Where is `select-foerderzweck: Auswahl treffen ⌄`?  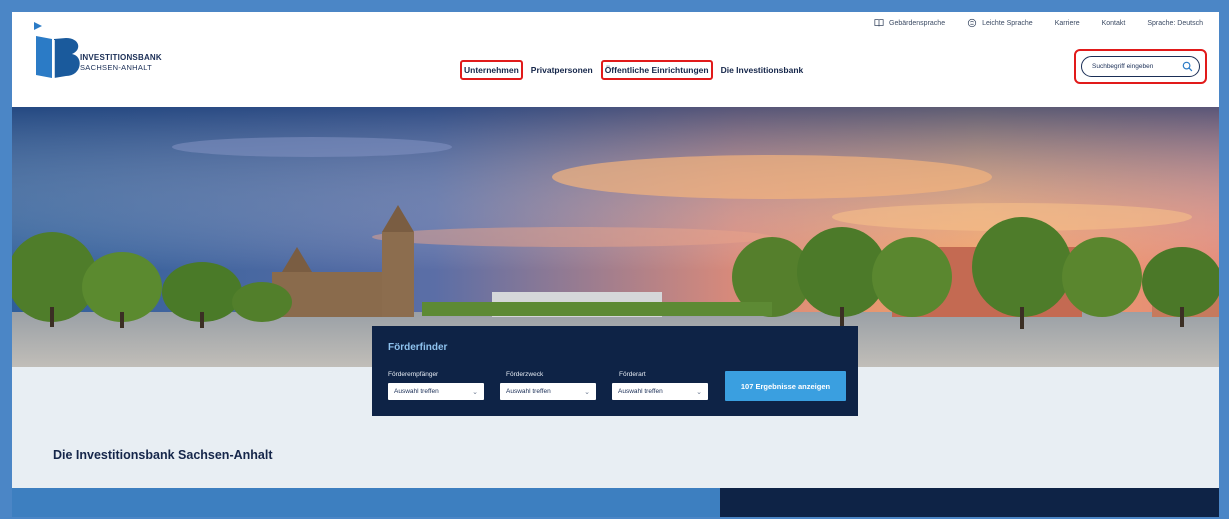
select-foerderzweck: Auswahl treffen ⌄ is located at coordinates (548, 391).